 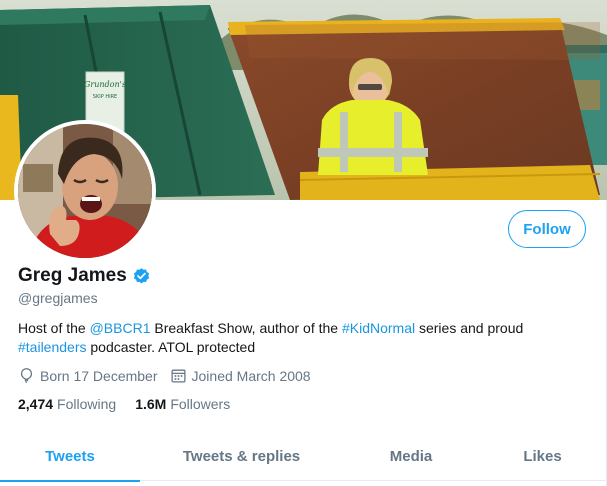 I want to click on profile-handle: @gregjames, so click(x=58, y=298).